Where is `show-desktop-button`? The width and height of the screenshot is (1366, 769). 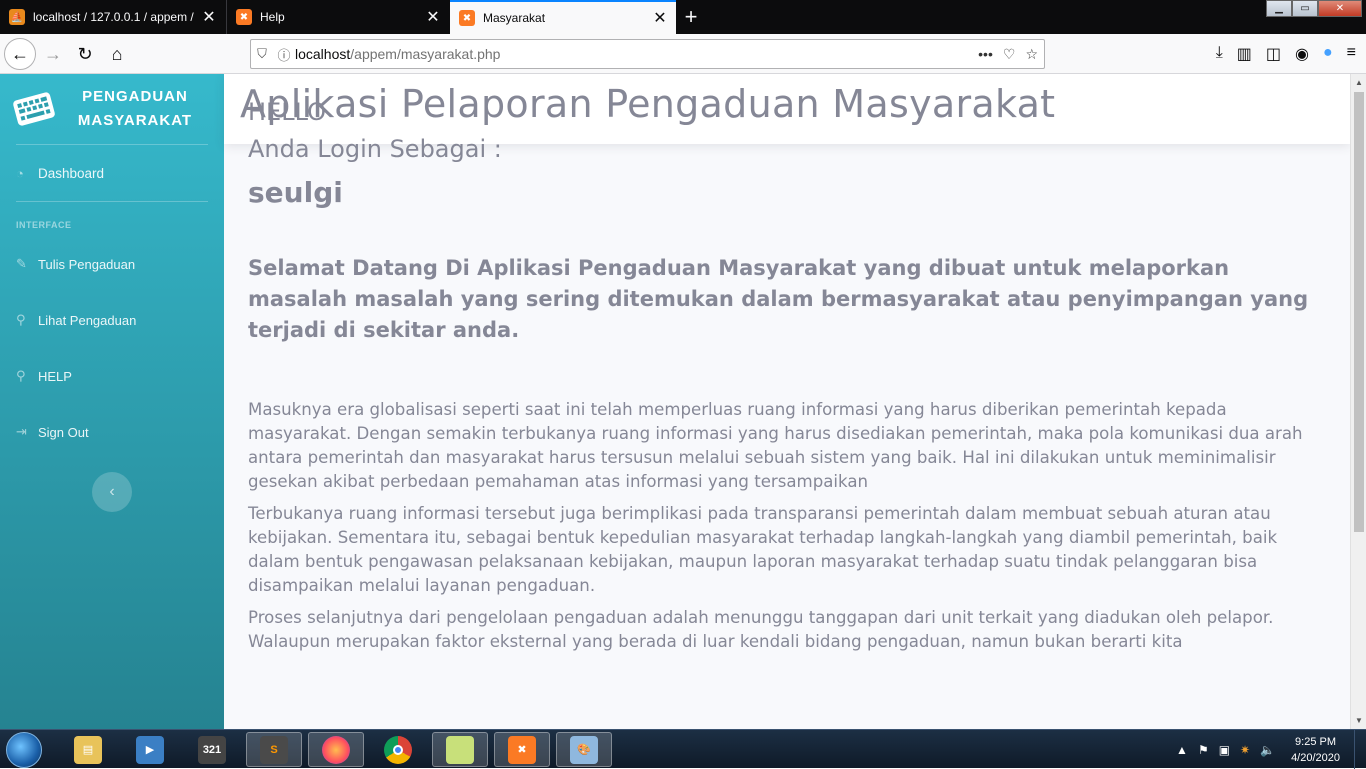 show-desktop-button is located at coordinates (1360, 749).